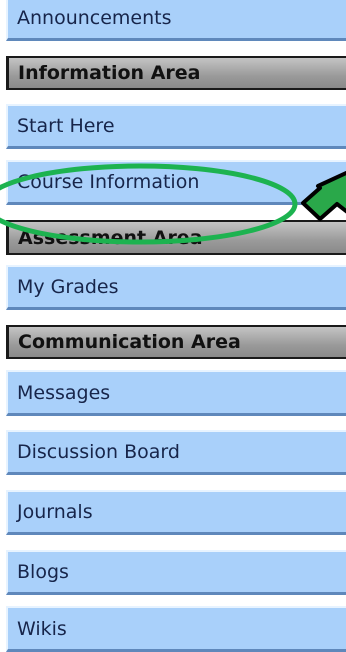 This screenshot has width=346, height=652. Describe the element at coordinates (176, 393) in the screenshot. I see `menu-item-messages: Messages` at that location.